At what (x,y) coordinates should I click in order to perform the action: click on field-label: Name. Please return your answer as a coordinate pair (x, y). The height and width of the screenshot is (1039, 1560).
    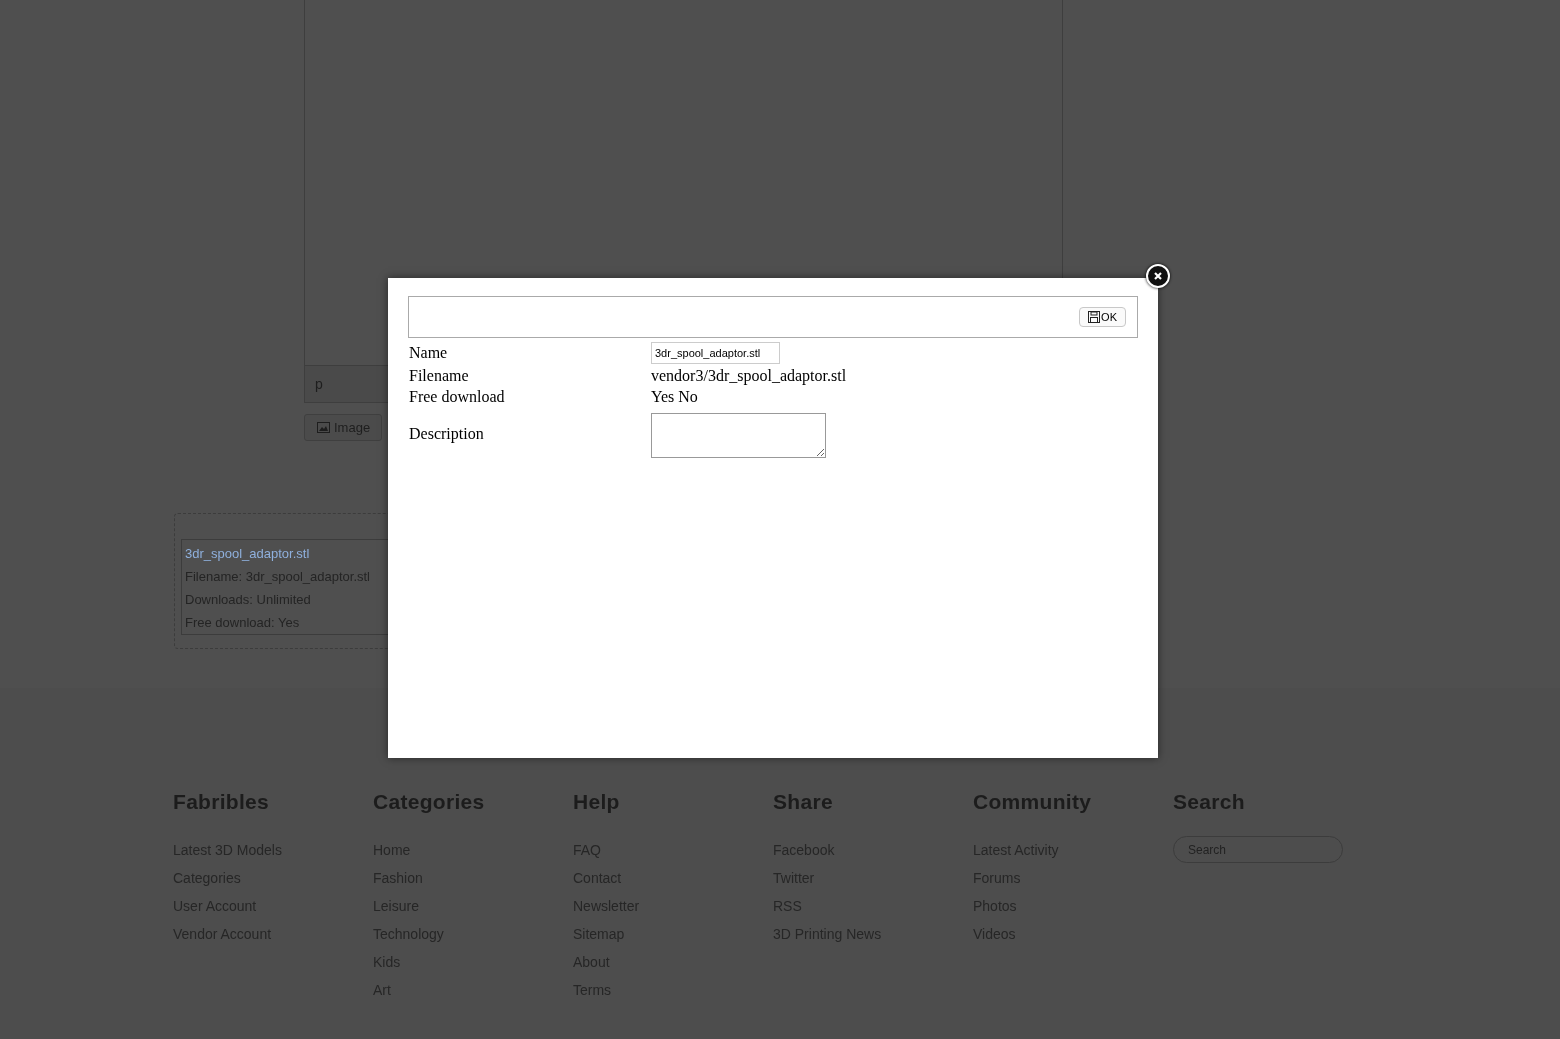
    Looking at the image, I should click on (428, 353).